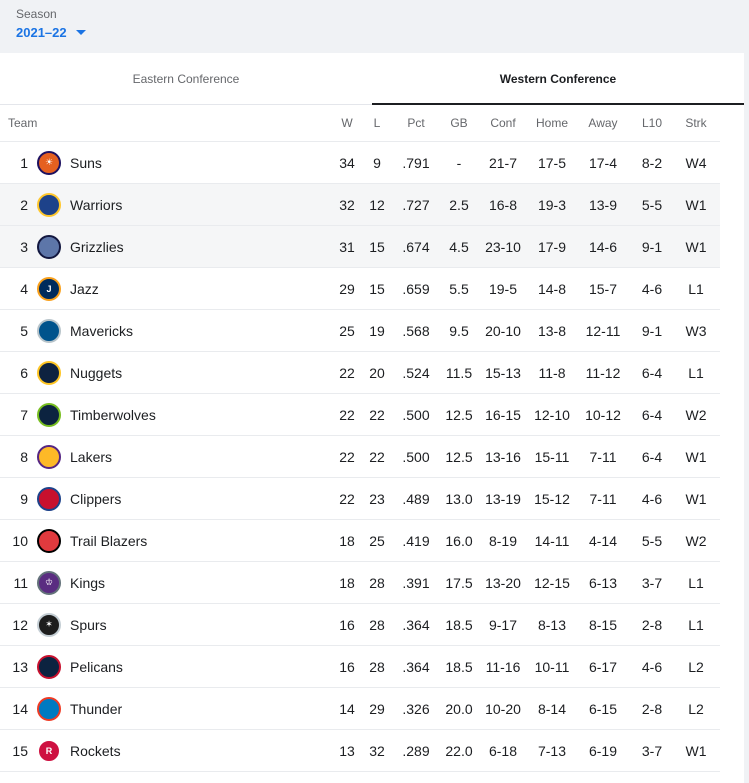 This screenshot has width=749, height=783. I want to click on table-row: 6 Nuggets 22 20 .524 11.5 15-13 11-8 11-12 6-4 L1, so click(360, 373).